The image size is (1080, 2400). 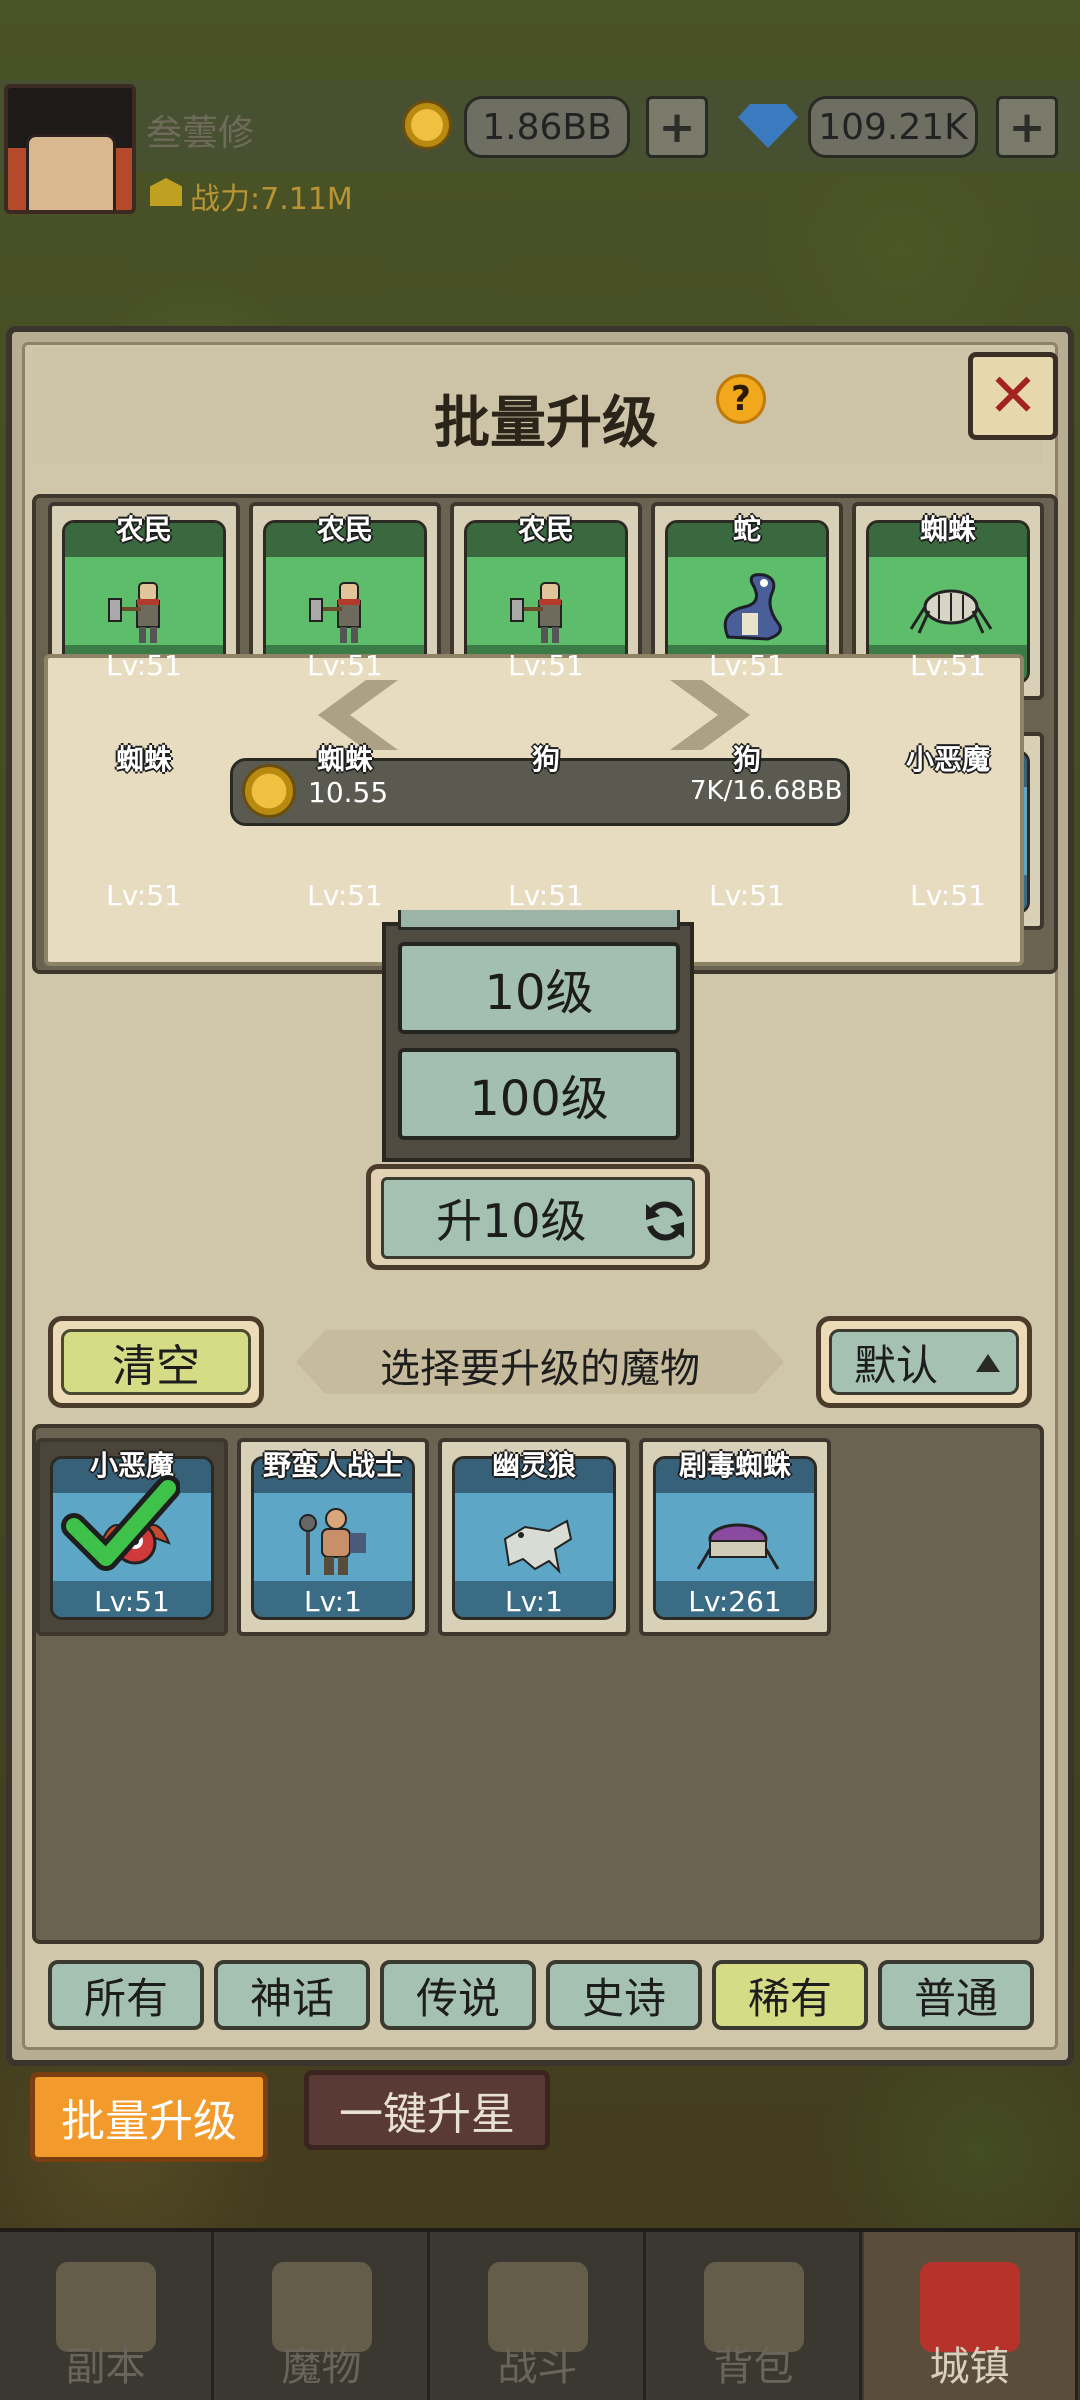 I want to click on modal-title: 批量升级, so click(x=546, y=423).